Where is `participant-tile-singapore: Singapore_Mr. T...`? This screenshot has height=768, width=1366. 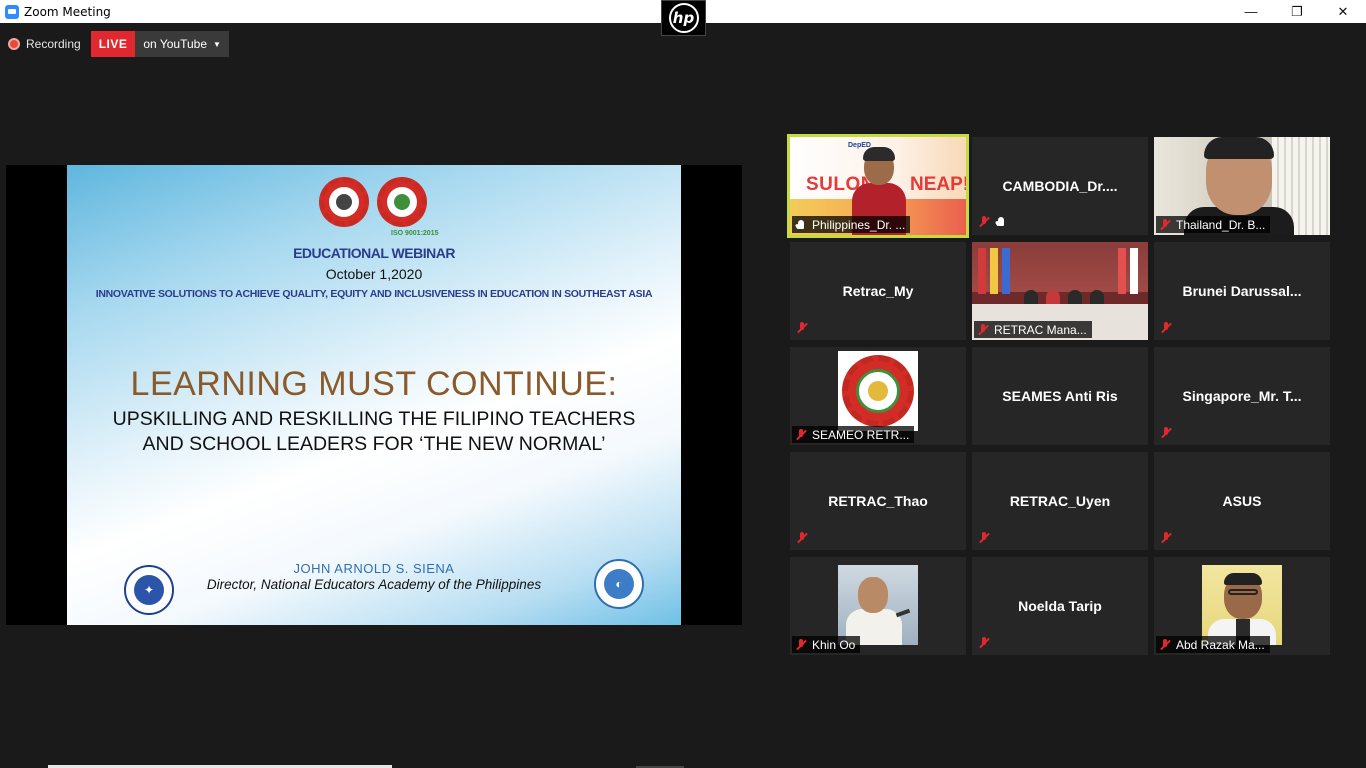
participant-tile-singapore: Singapore_Mr. T... is located at coordinates (1242, 396).